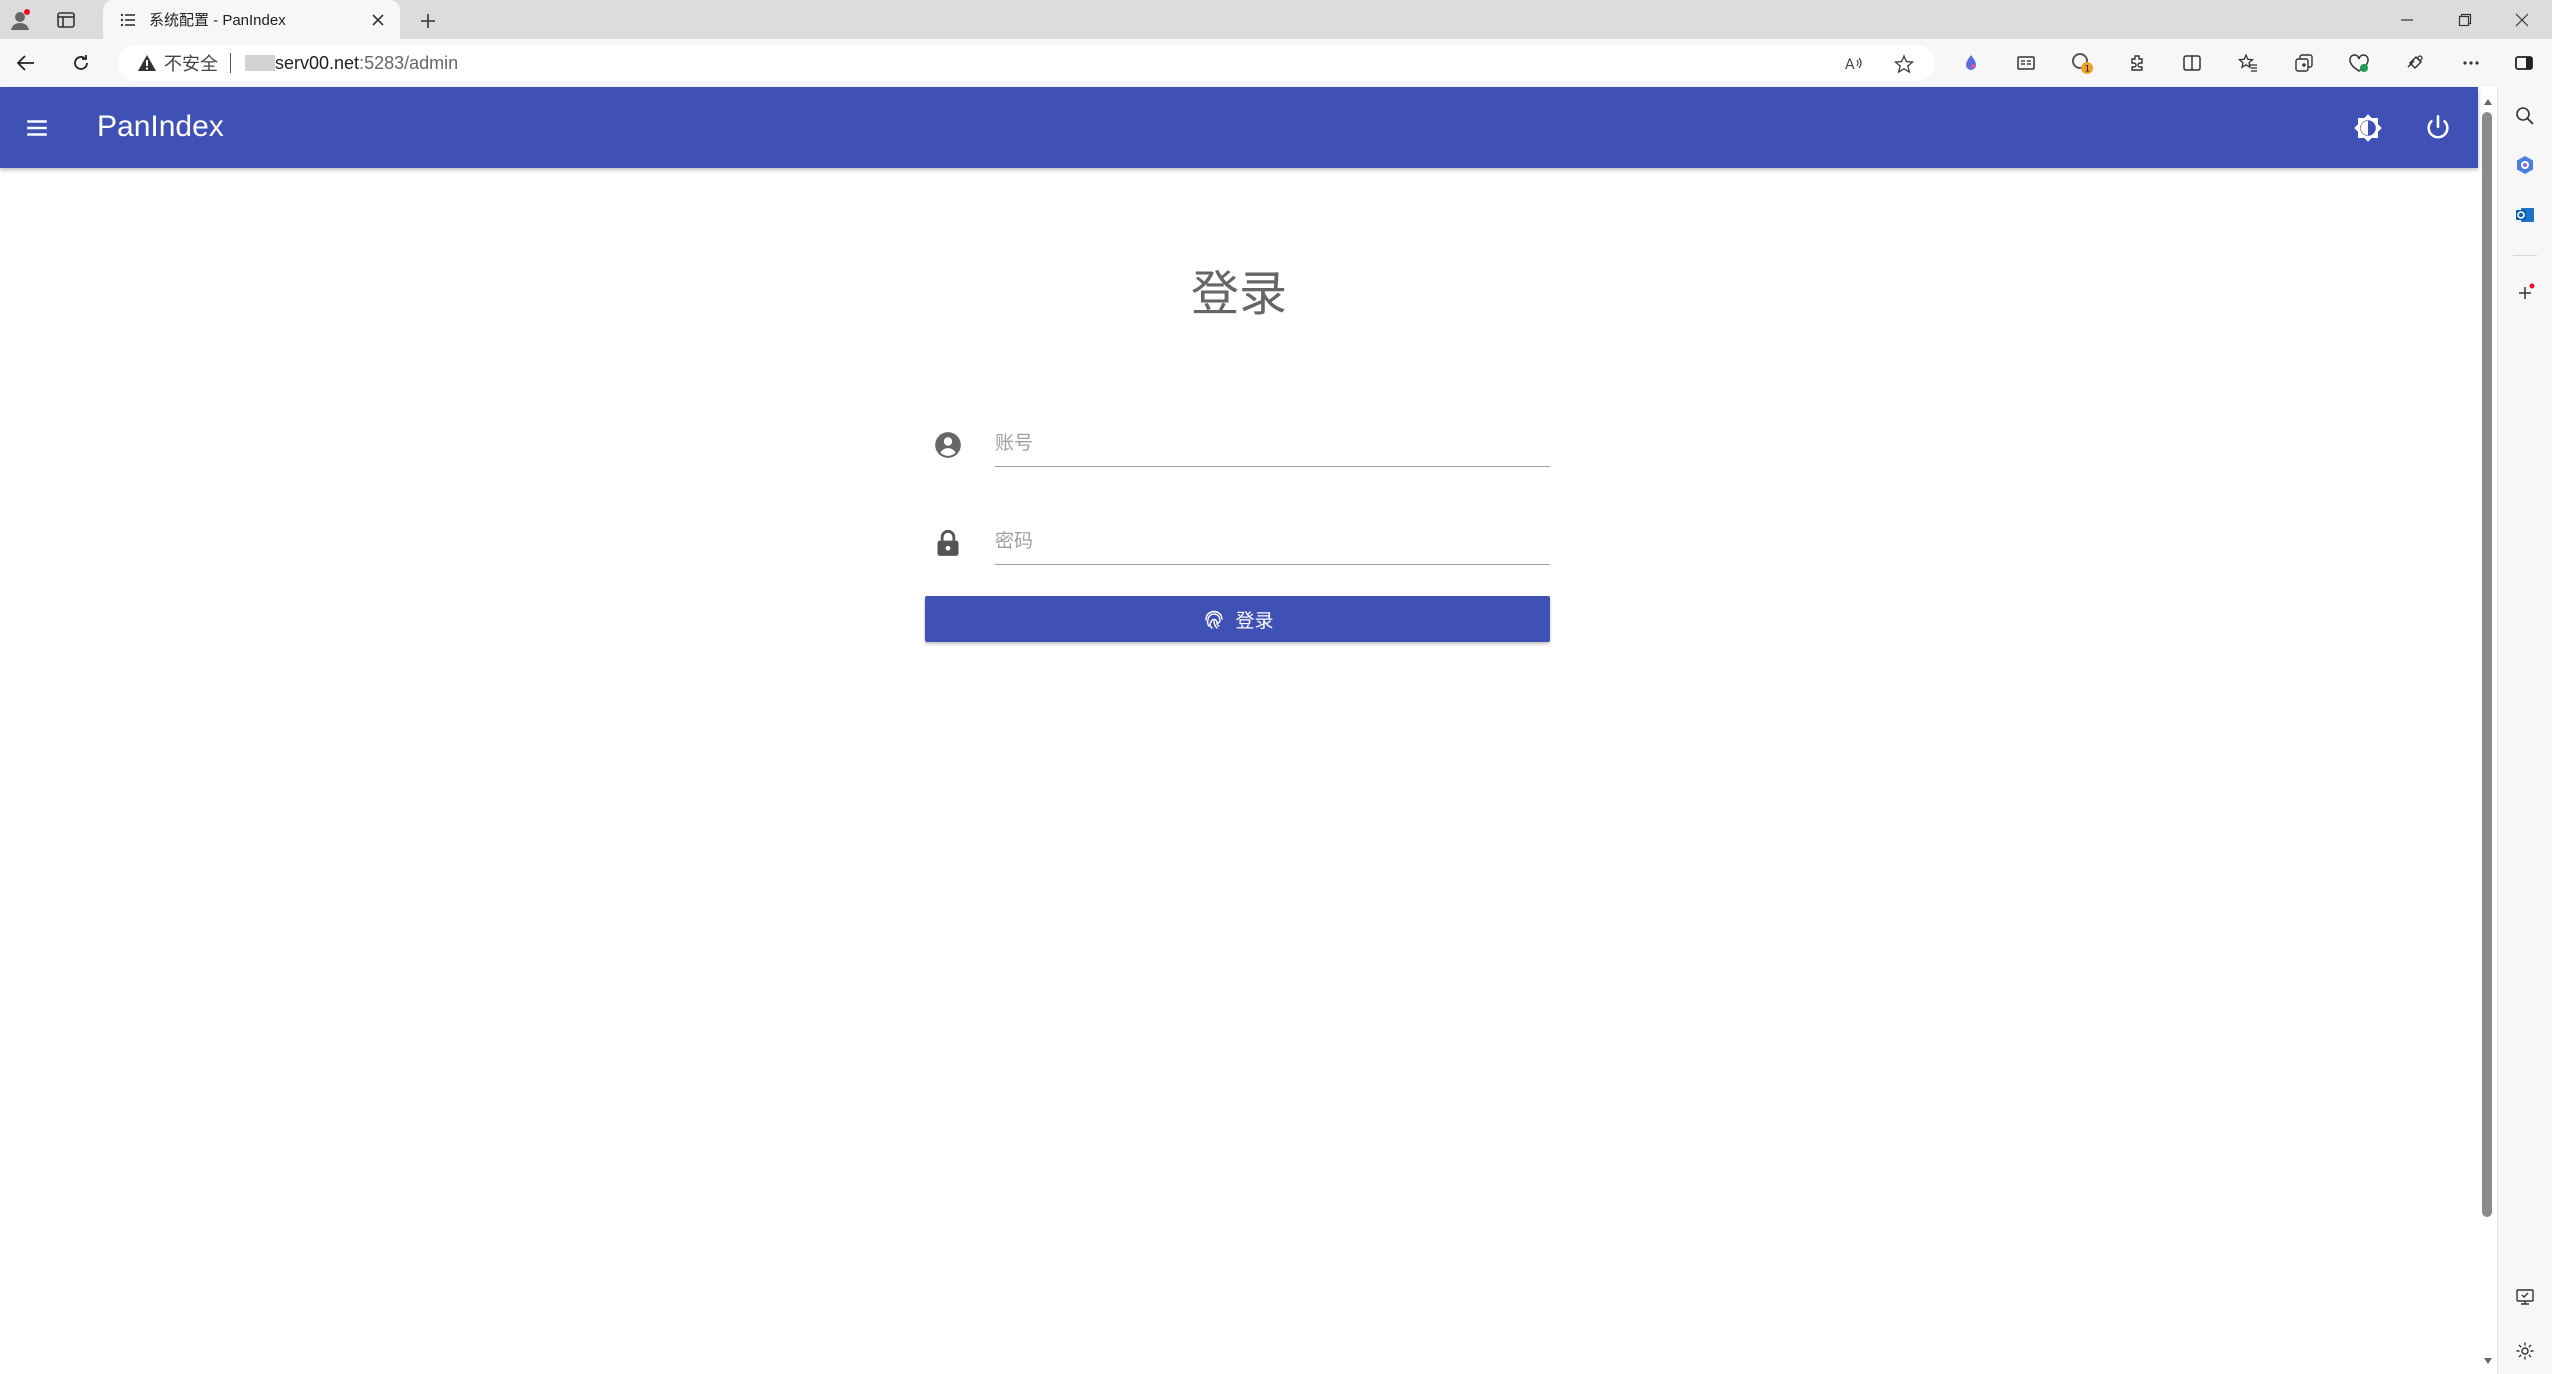 Image resolution: width=2552 pixels, height=1374 pixels. I want to click on sidebar-outlook-icon, so click(2525, 215).